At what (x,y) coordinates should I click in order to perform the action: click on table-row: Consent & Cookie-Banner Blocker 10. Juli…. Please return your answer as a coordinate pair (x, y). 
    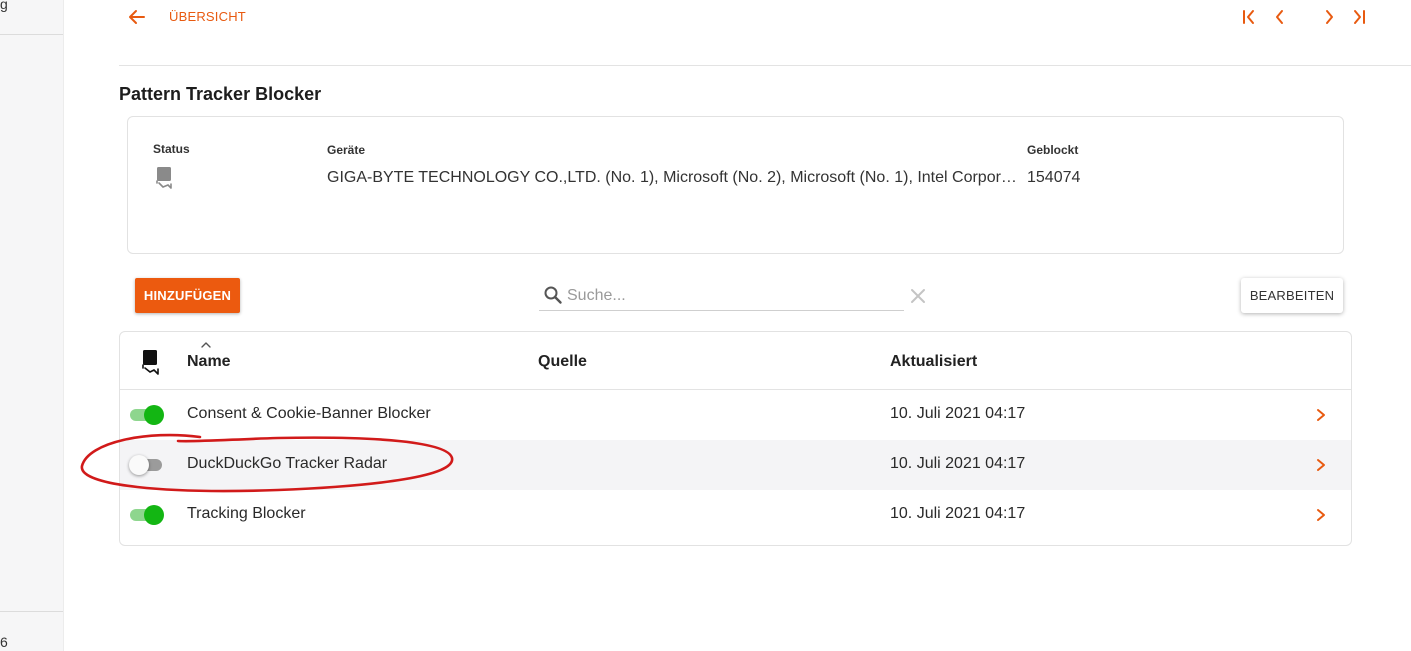
    Looking at the image, I should click on (735, 415).